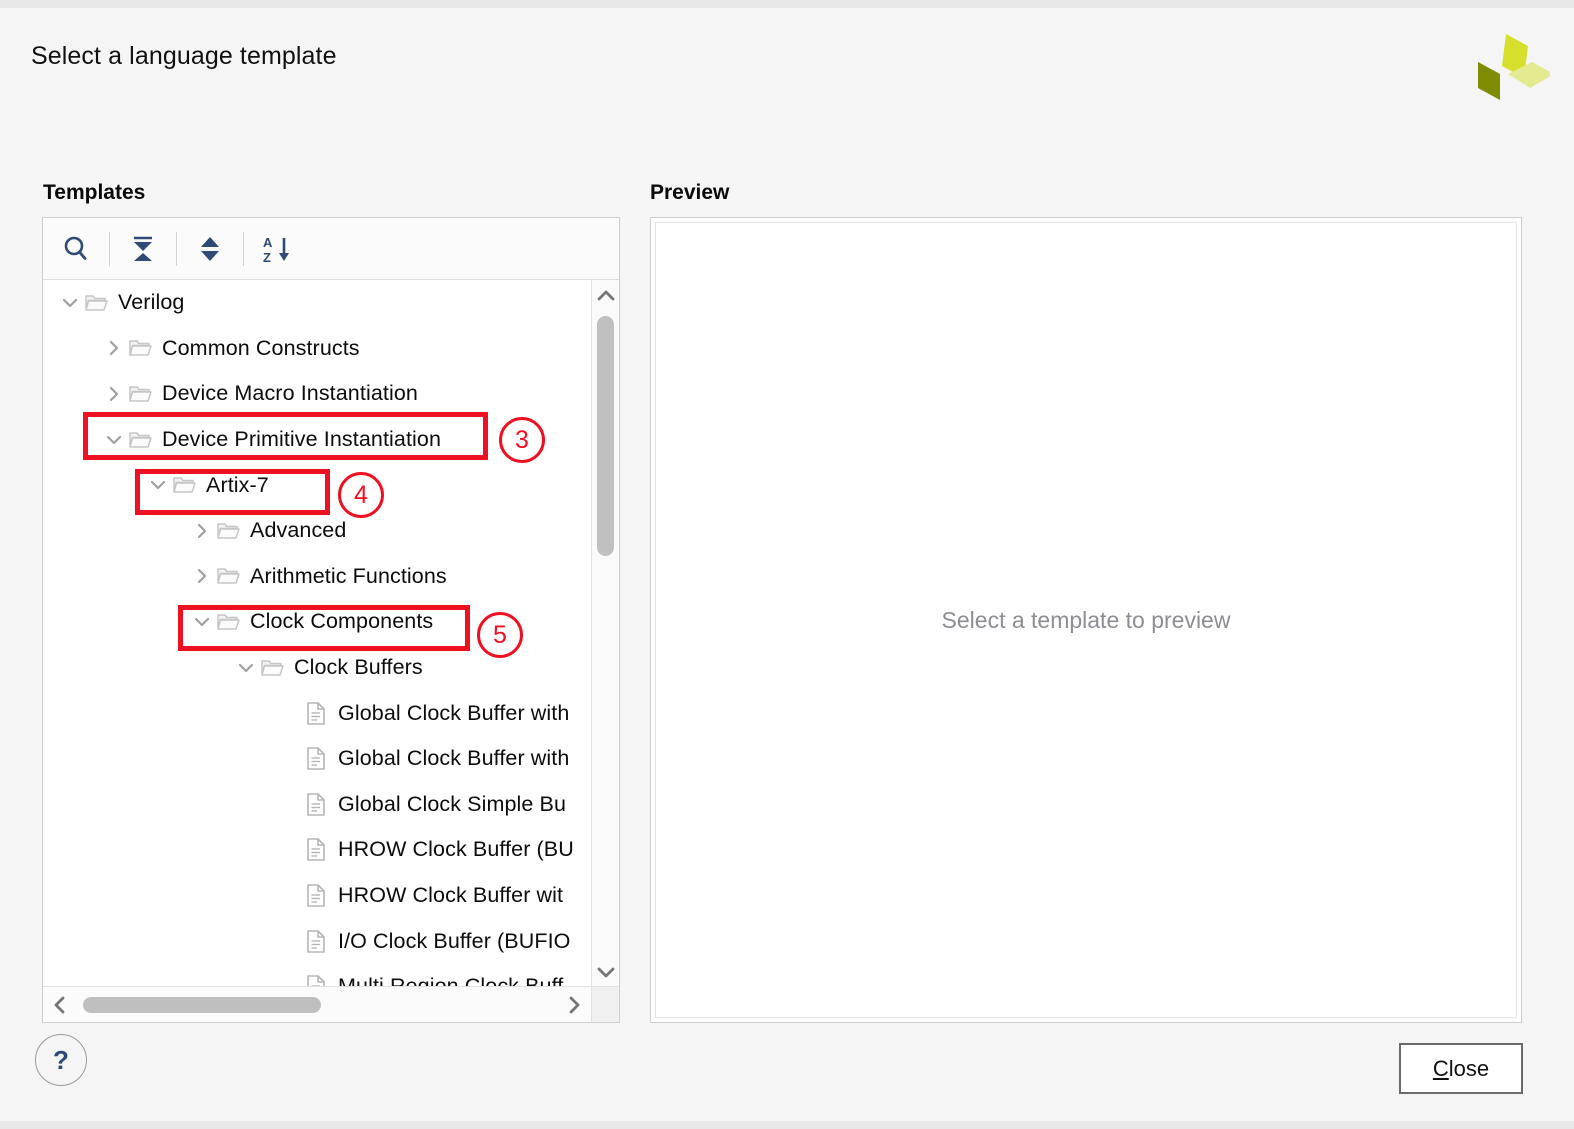 The height and width of the screenshot is (1129, 1574). What do you see at coordinates (348, 575) in the screenshot?
I see `tree-item-label: Arithmetic Functions` at bounding box center [348, 575].